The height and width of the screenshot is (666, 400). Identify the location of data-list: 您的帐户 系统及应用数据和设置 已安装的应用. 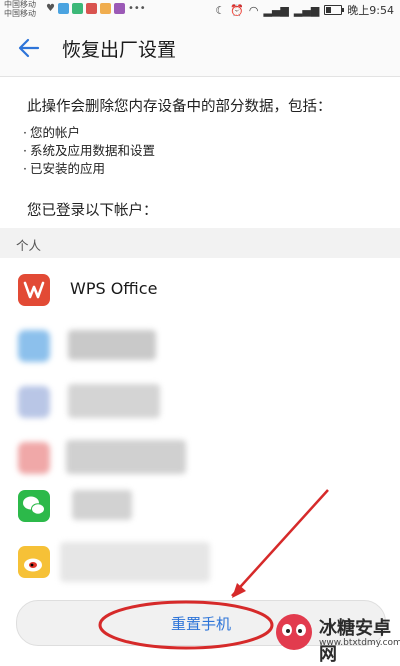
(89, 151).